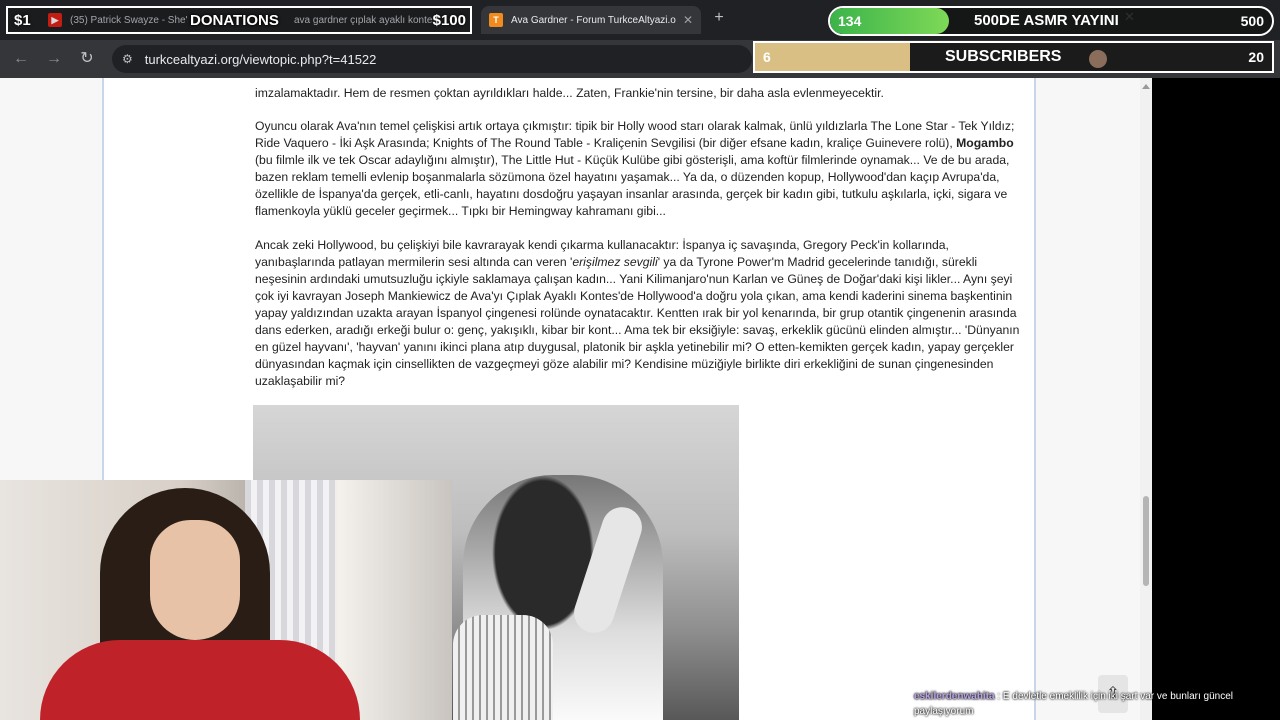  I want to click on italic-phrase: erişilmez sevgili, so click(615, 262).